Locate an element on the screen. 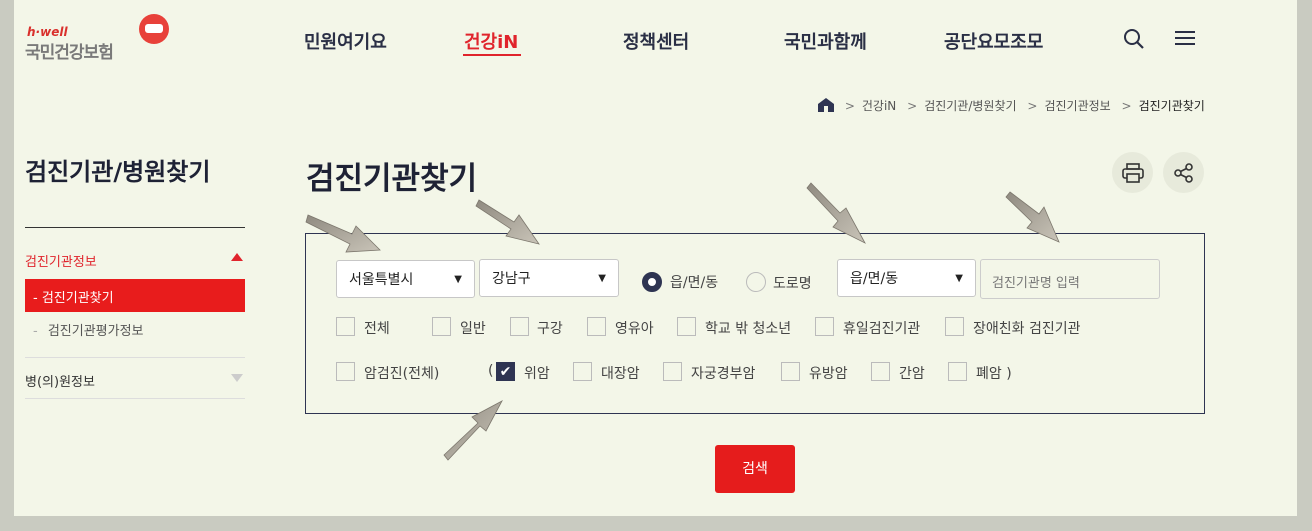  institution-name-input: 검진기관명 입력 is located at coordinates (1070, 279).